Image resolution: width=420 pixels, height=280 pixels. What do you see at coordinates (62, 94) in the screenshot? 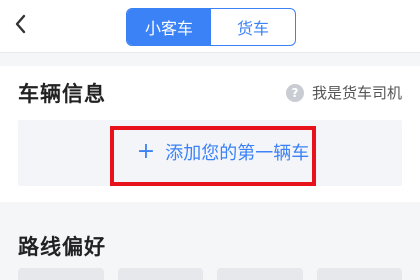
I see `vehicle-info-title: 车辆信息` at bounding box center [62, 94].